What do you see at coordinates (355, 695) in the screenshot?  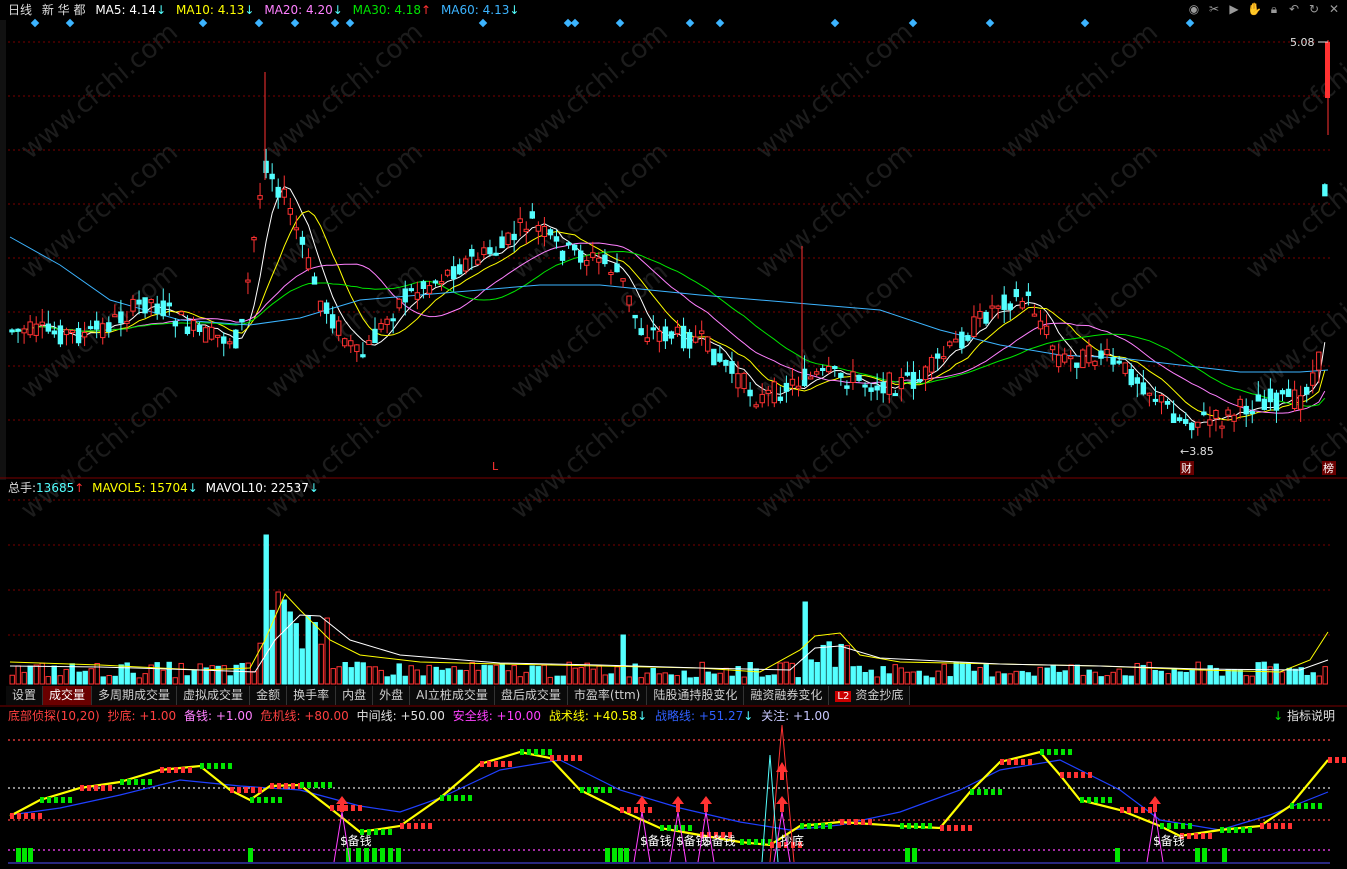 I see `tab-inner: 内盘` at bounding box center [355, 695].